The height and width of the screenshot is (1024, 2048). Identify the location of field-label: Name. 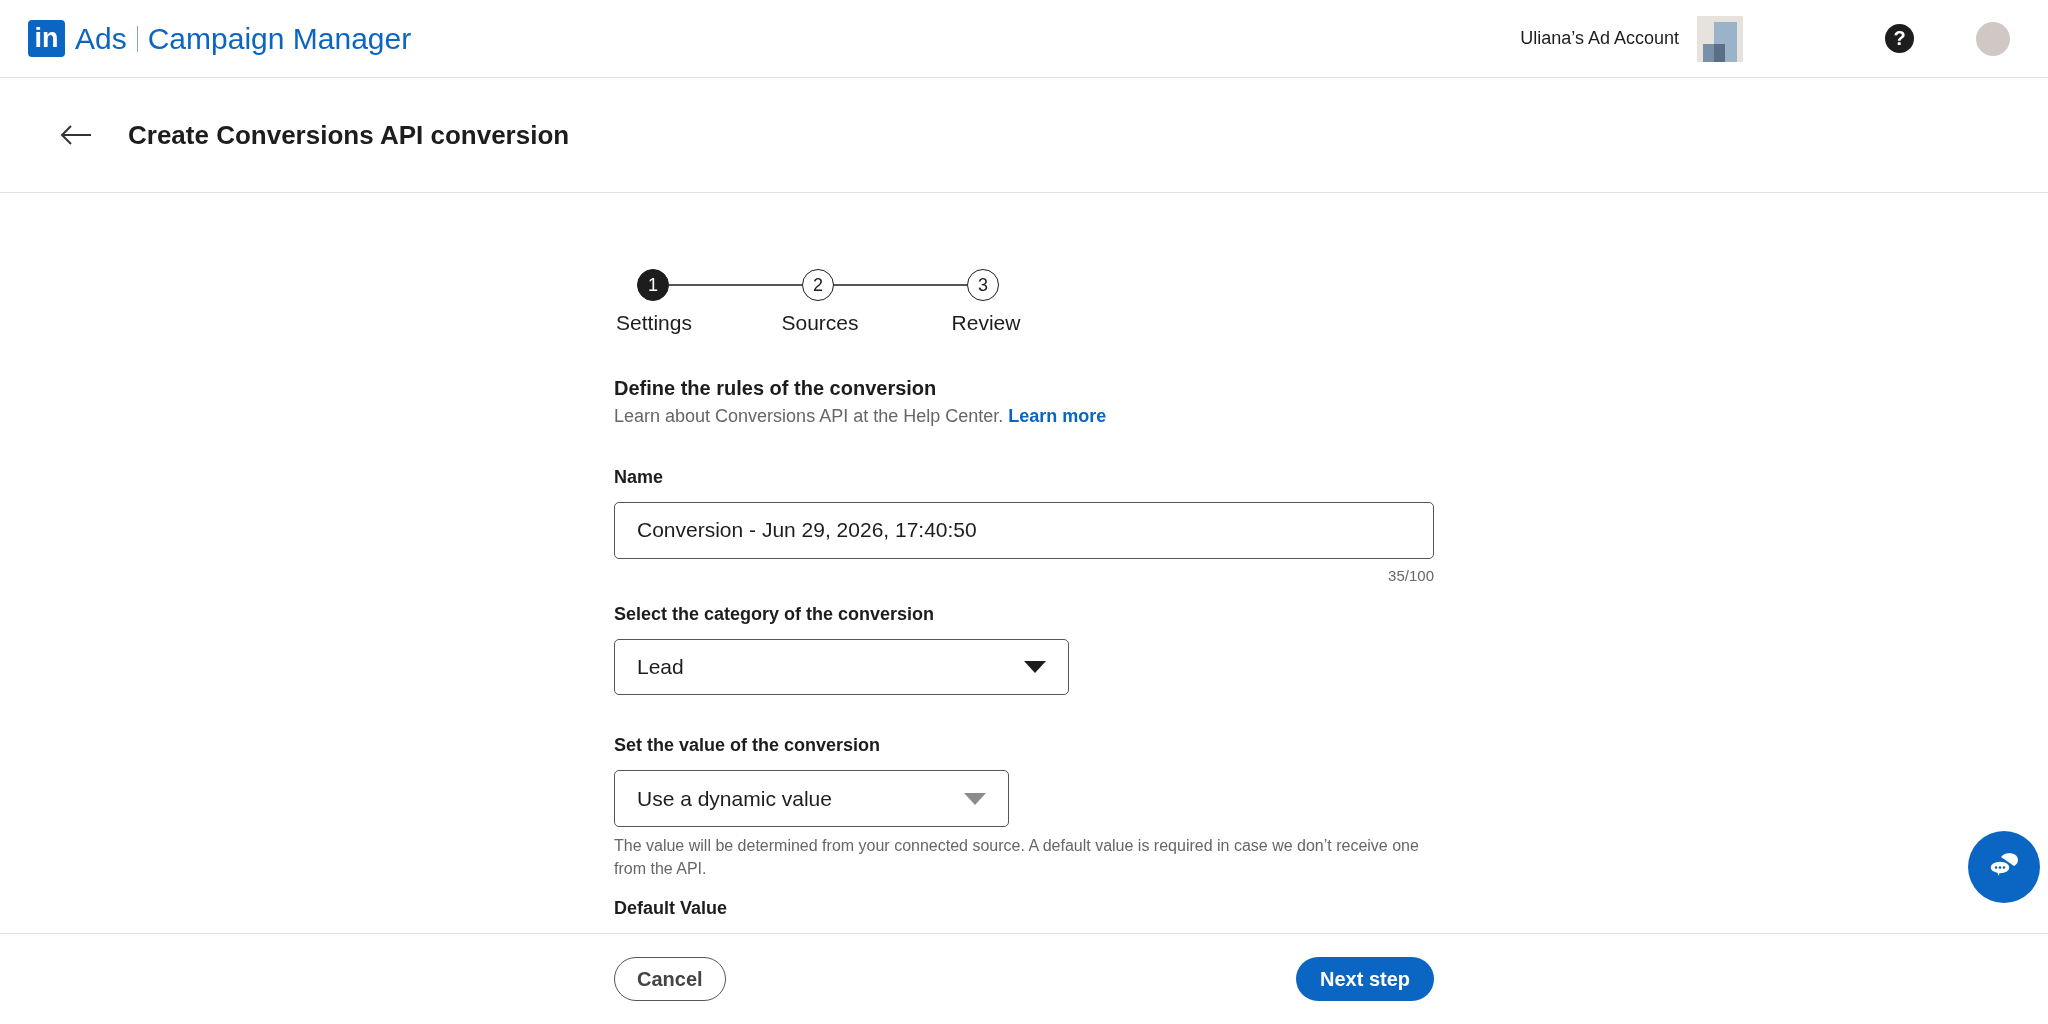
(639, 477).